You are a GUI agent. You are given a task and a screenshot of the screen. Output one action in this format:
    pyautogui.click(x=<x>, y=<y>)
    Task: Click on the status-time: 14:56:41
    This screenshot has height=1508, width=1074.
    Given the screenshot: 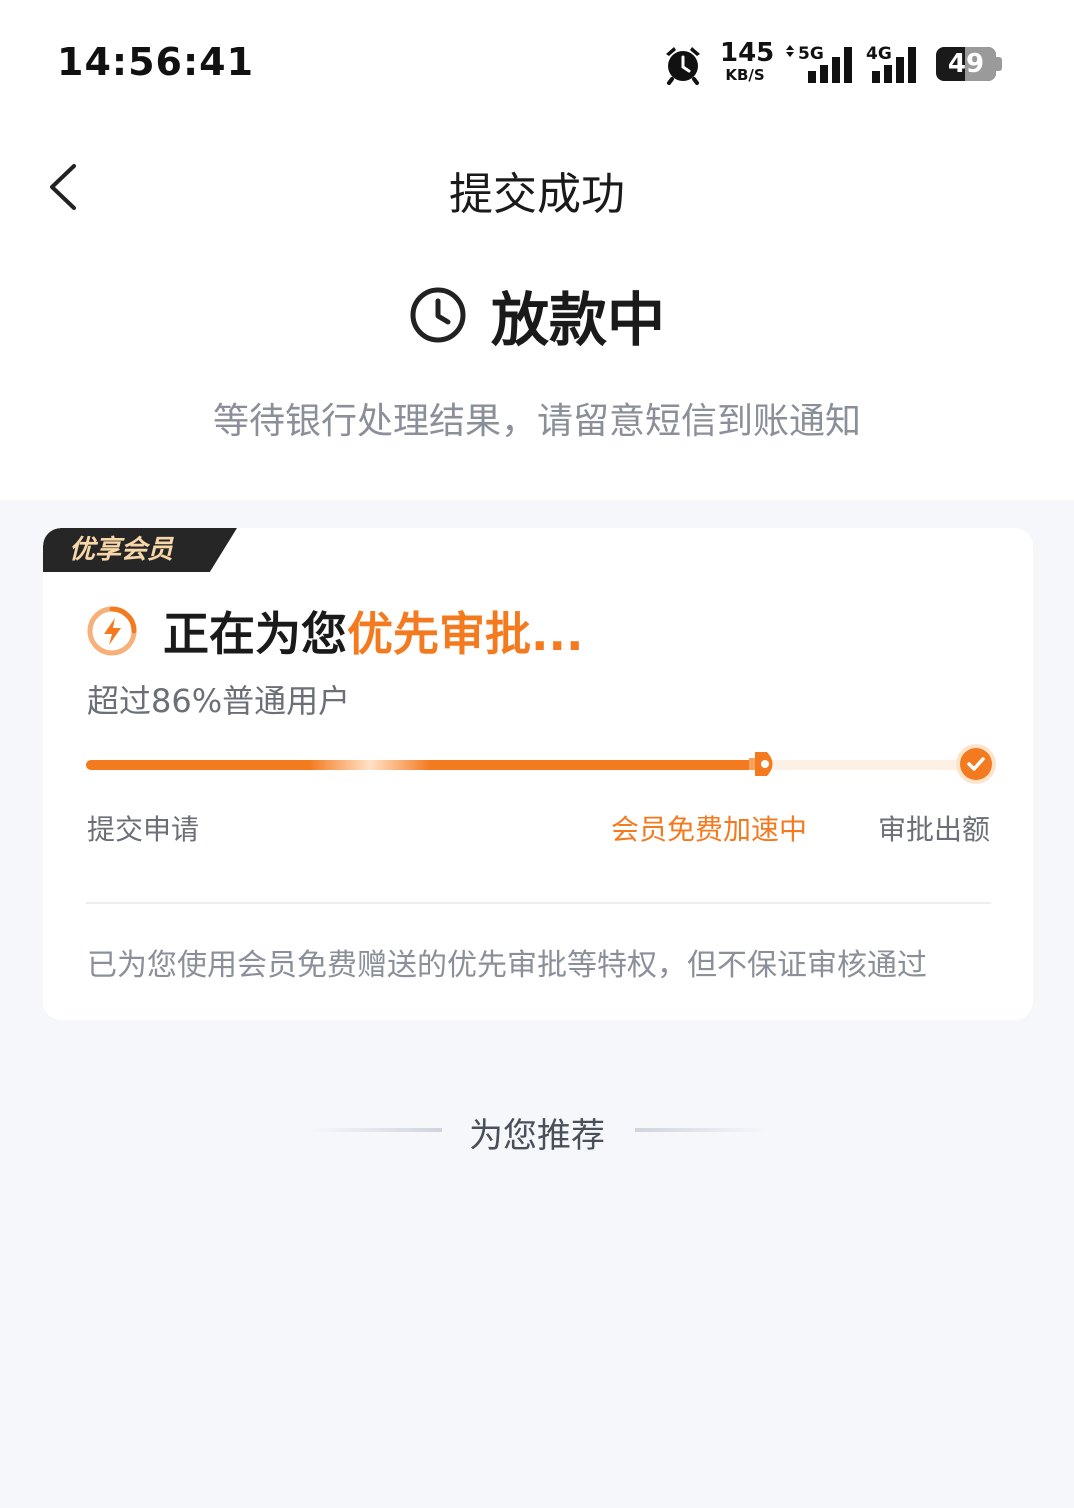 What is the action you would take?
    pyautogui.click(x=156, y=62)
    